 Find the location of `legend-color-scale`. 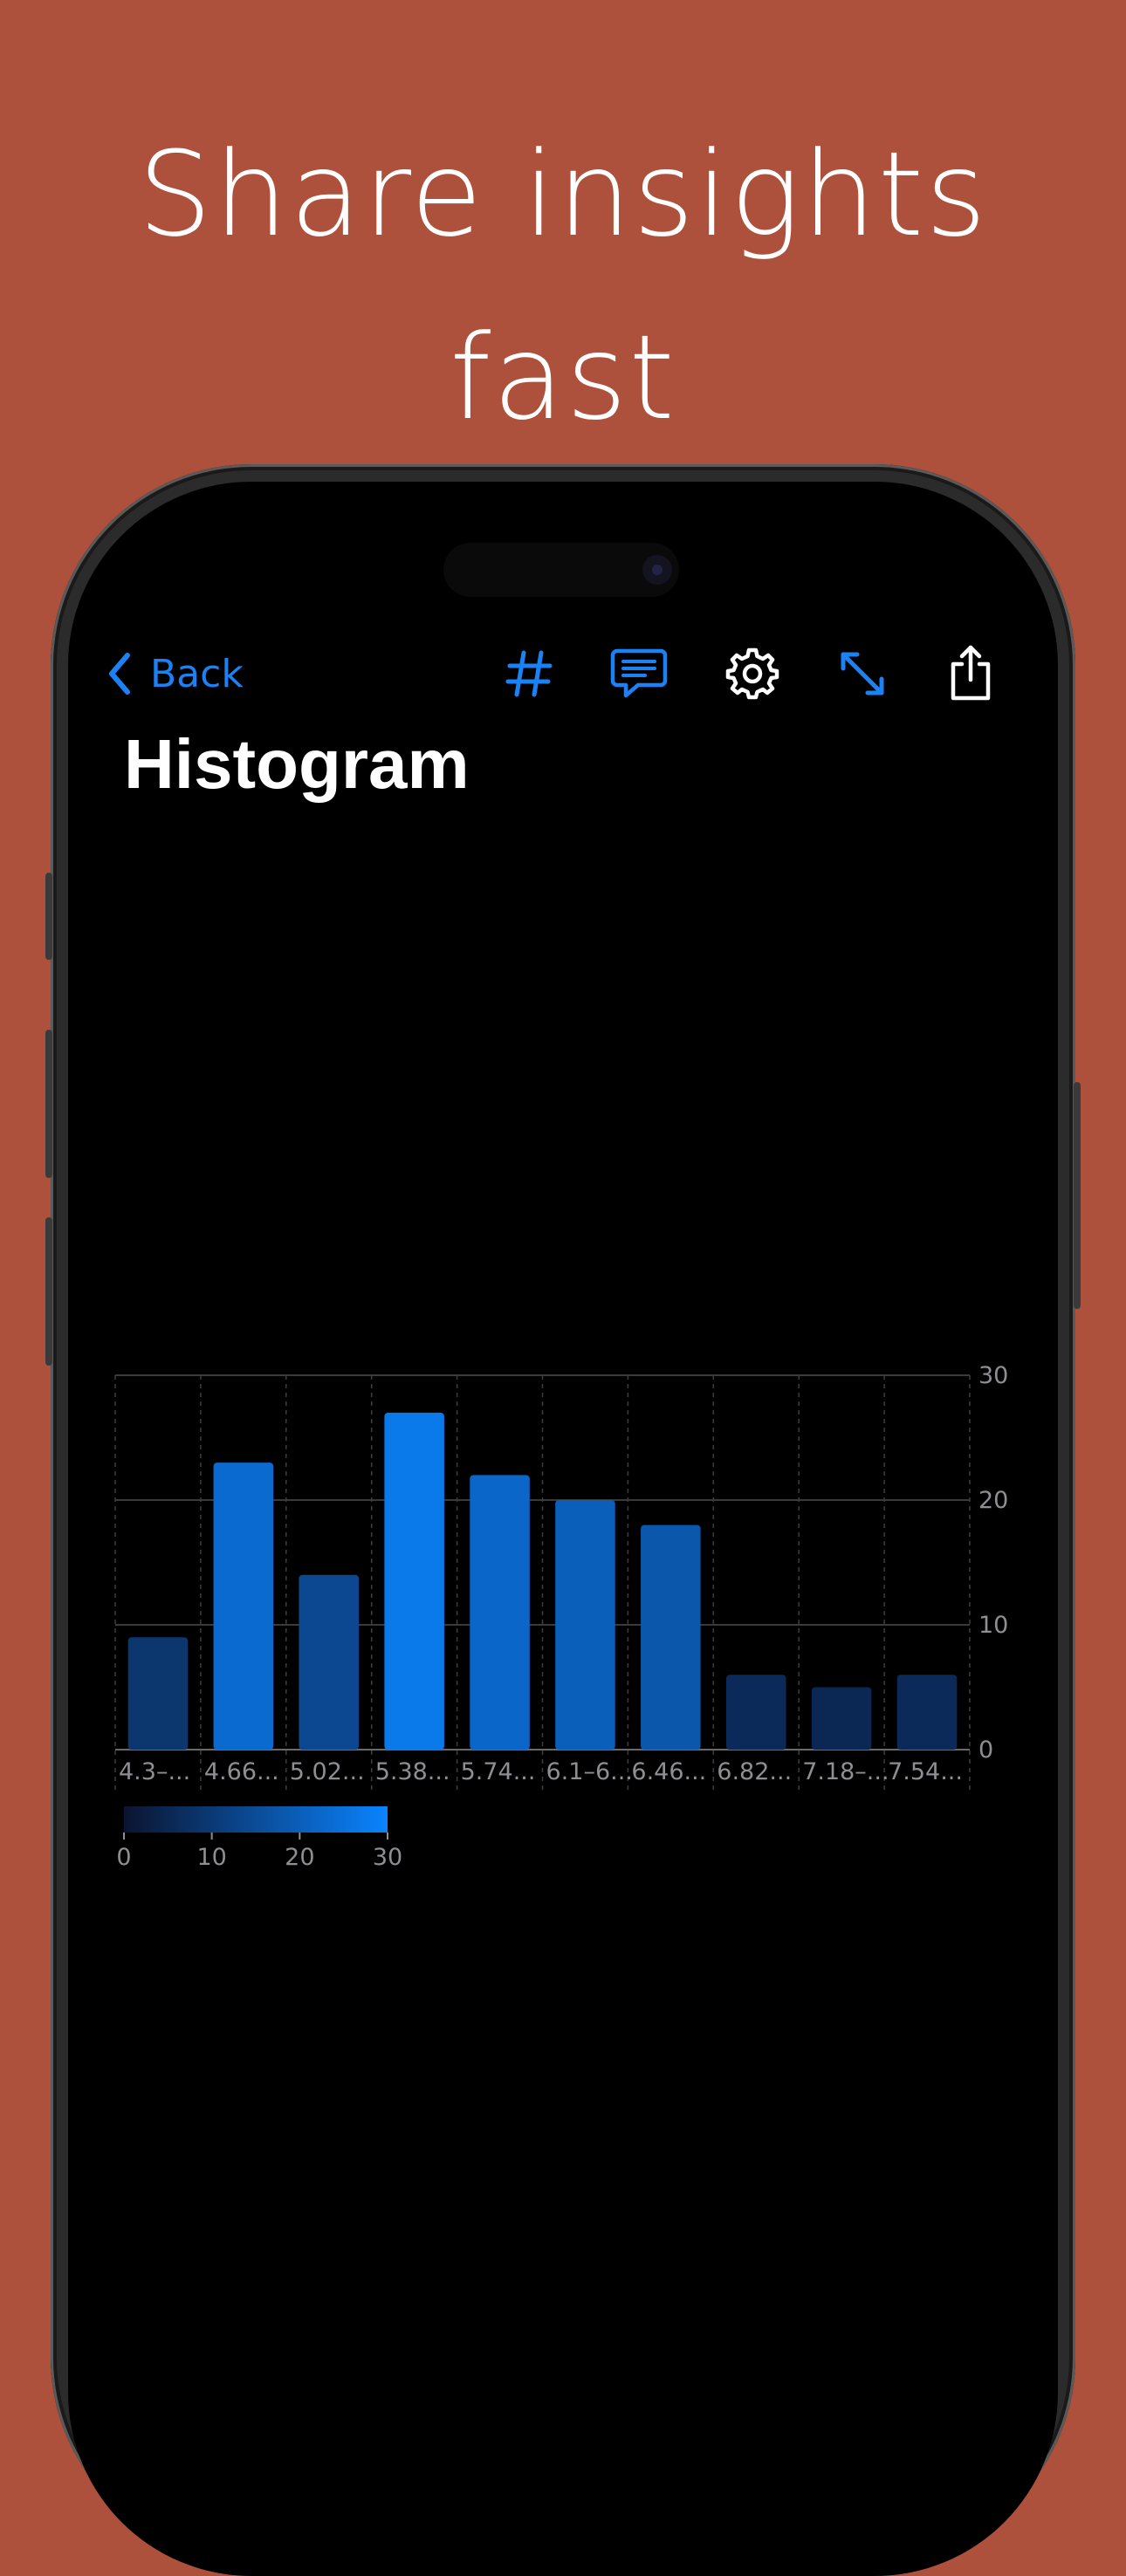

legend-color-scale is located at coordinates (256, 1820).